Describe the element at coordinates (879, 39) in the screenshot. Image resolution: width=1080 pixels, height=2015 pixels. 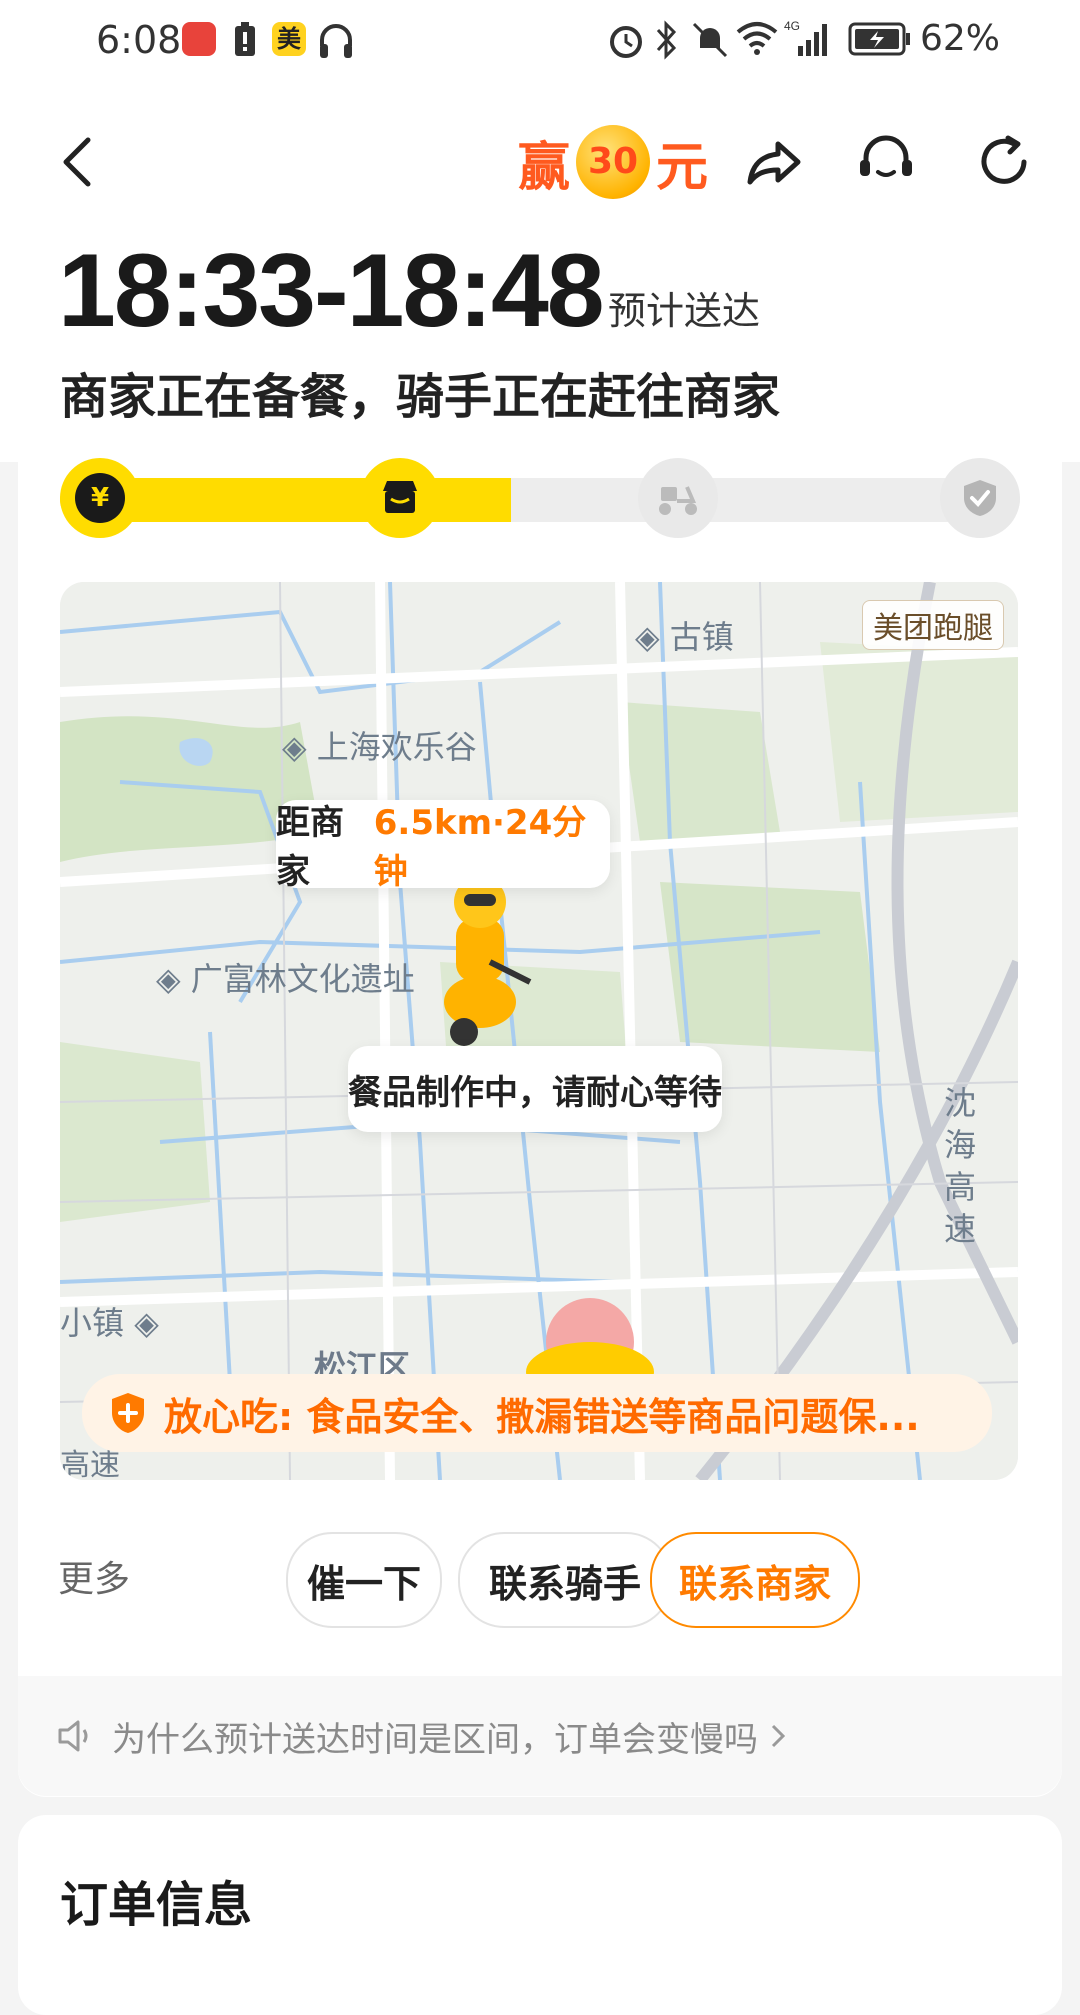
I see `battery-icon` at that location.